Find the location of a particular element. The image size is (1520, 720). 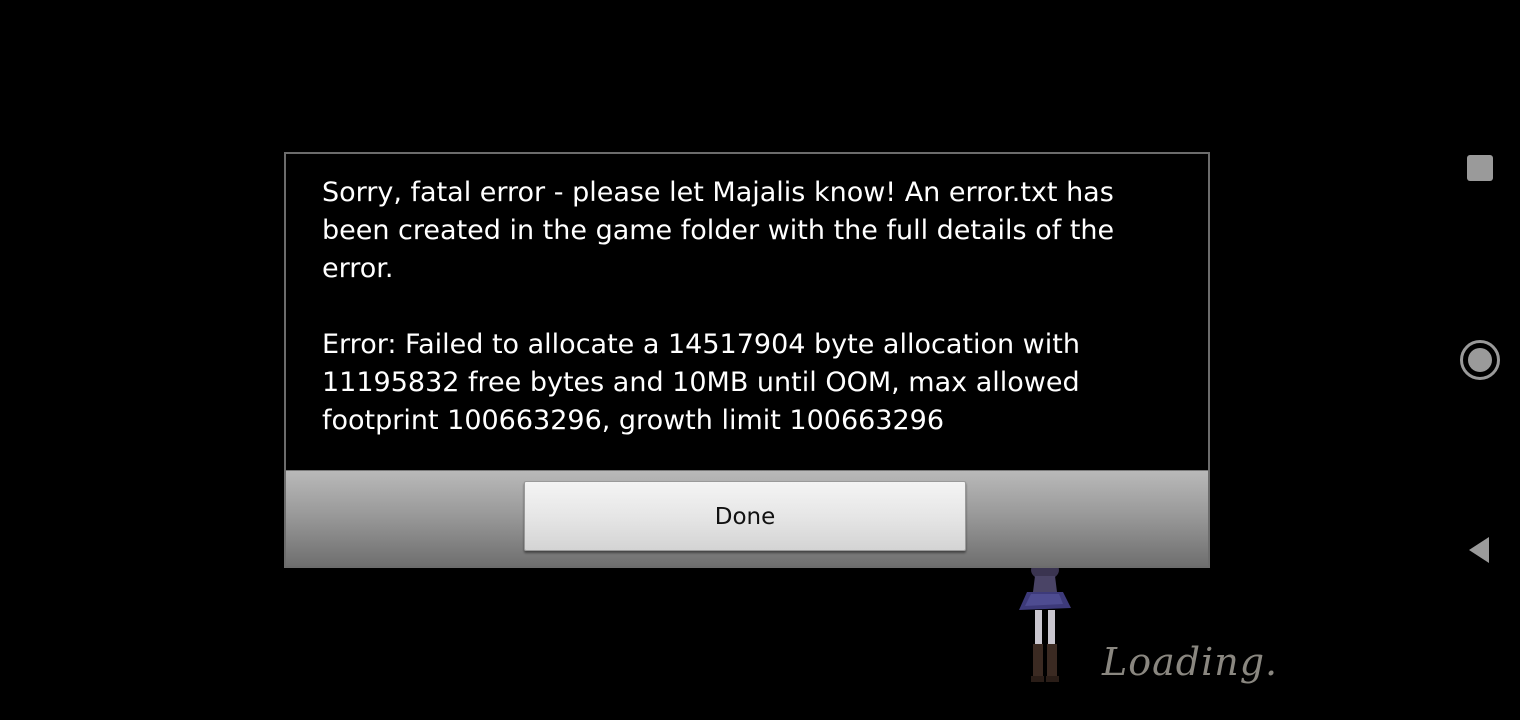

dialog-footer: Done is located at coordinates (747, 518).